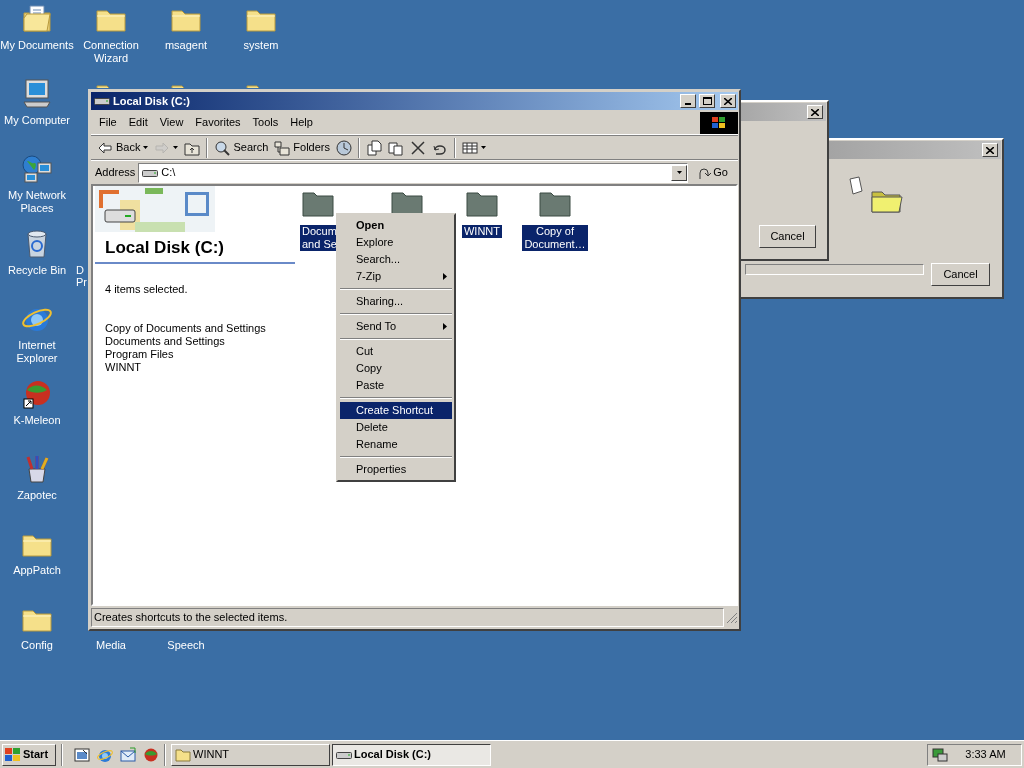 The image size is (1024, 768). Describe the element at coordinates (319, 238) in the screenshot. I see `item-label: Docum and Se` at that location.